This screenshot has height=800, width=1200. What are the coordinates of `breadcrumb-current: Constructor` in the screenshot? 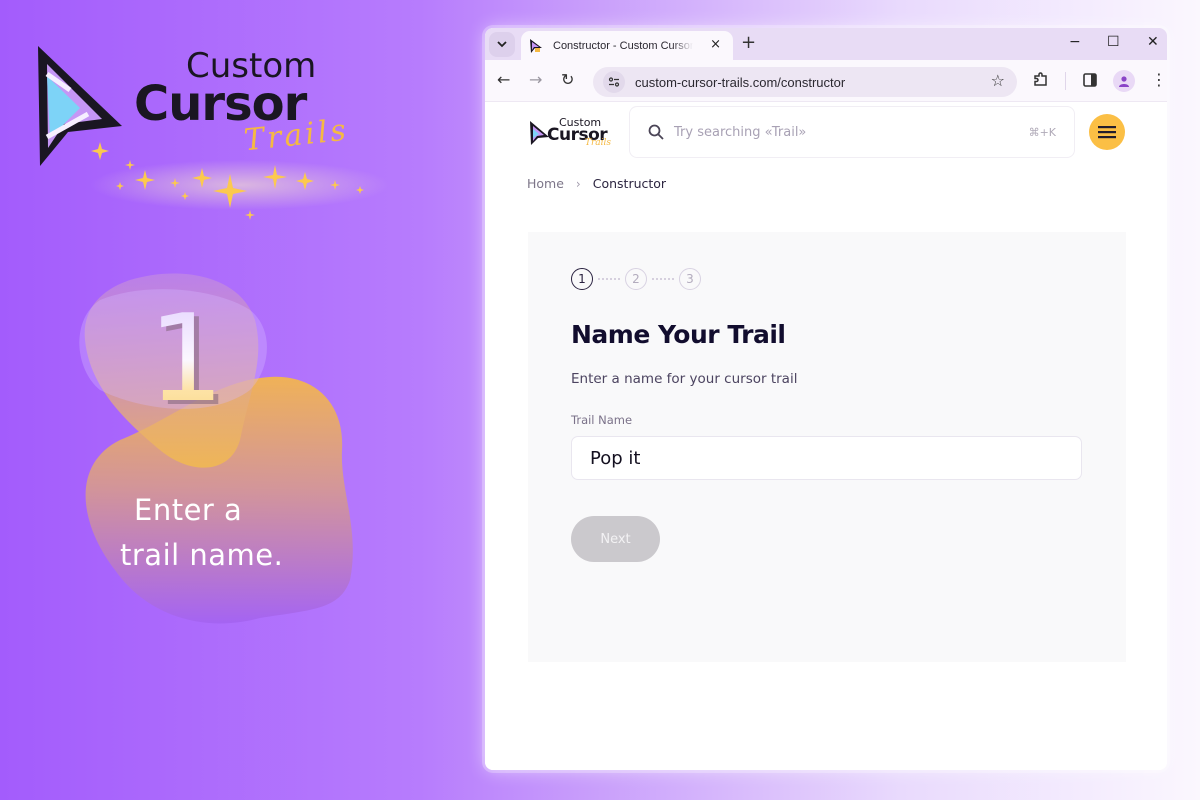 It's located at (629, 183).